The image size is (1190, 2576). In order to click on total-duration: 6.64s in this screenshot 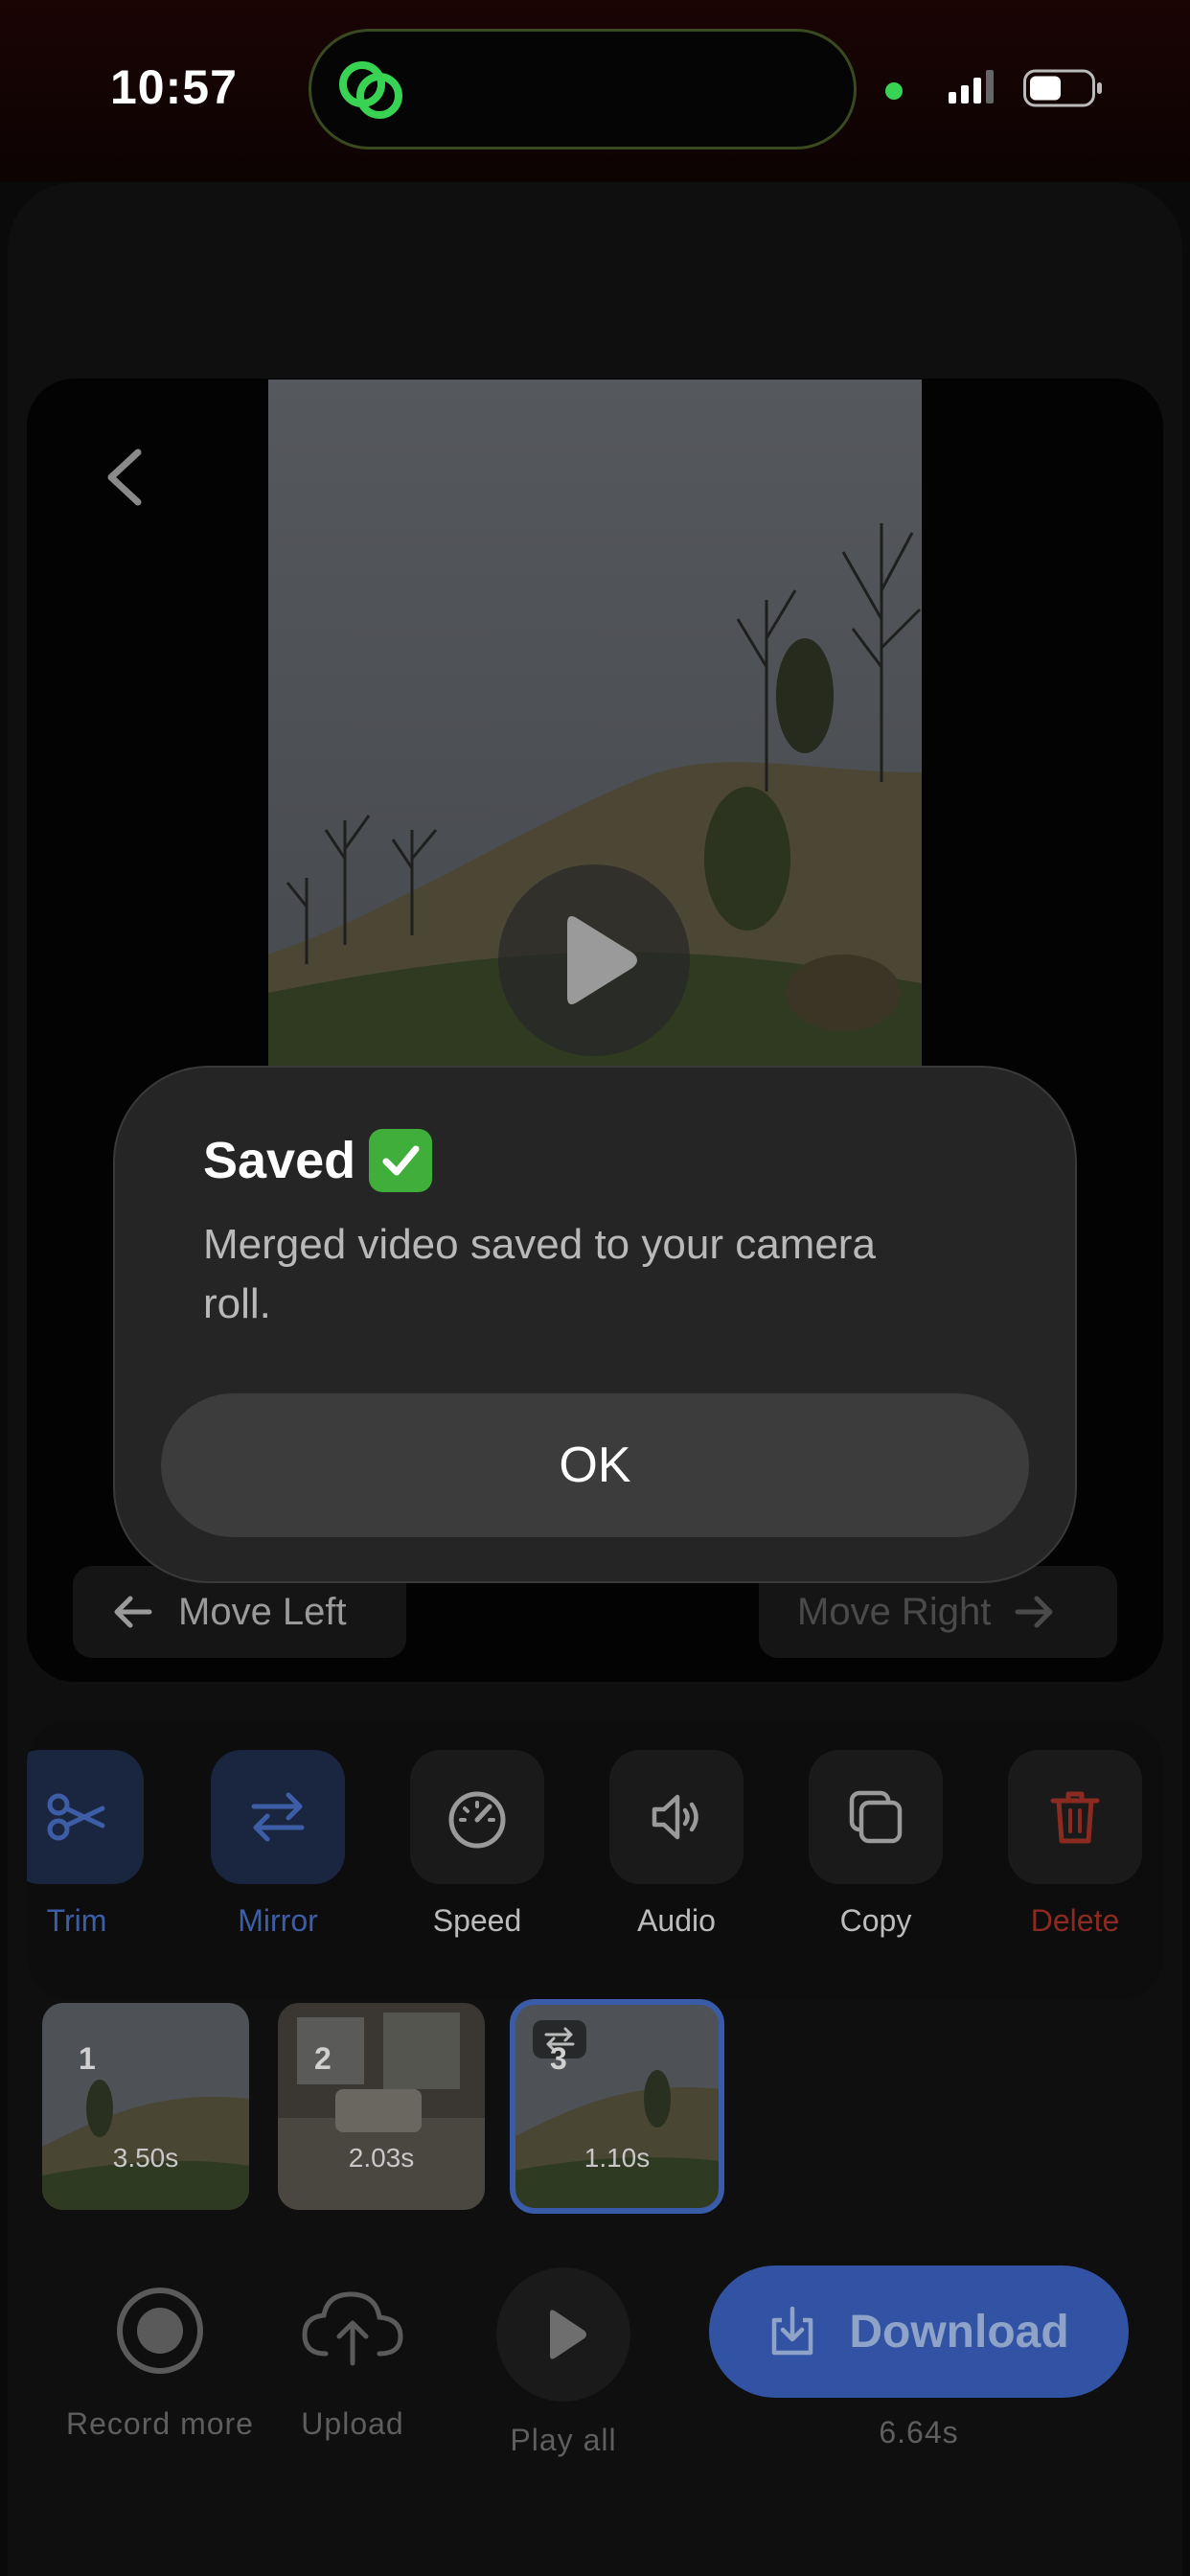, I will do `click(919, 2432)`.